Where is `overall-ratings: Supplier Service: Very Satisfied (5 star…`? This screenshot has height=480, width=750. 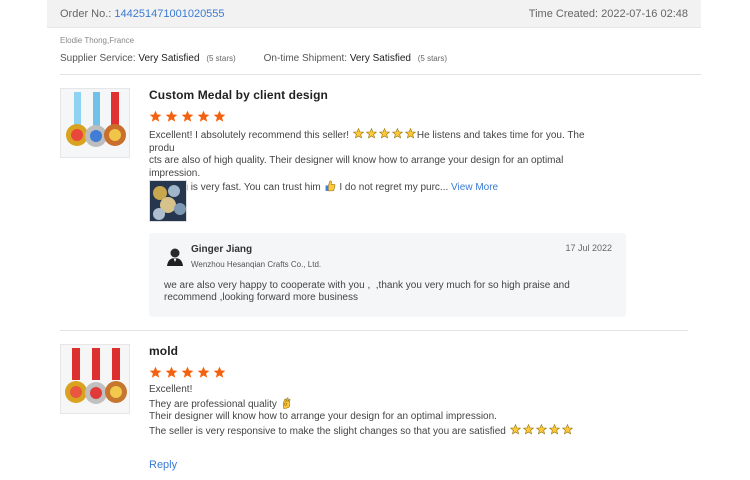
overall-ratings: Supplier Service: Very Satisfied (5 star… is located at coordinates (375, 58).